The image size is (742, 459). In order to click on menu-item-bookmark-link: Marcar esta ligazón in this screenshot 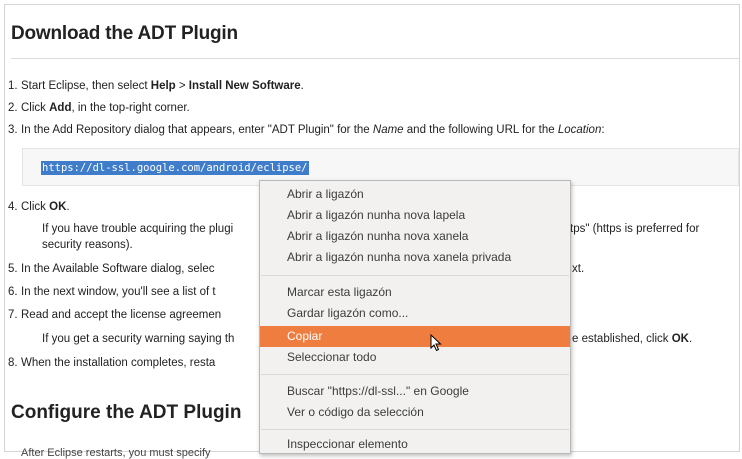, I will do `click(415, 292)`.